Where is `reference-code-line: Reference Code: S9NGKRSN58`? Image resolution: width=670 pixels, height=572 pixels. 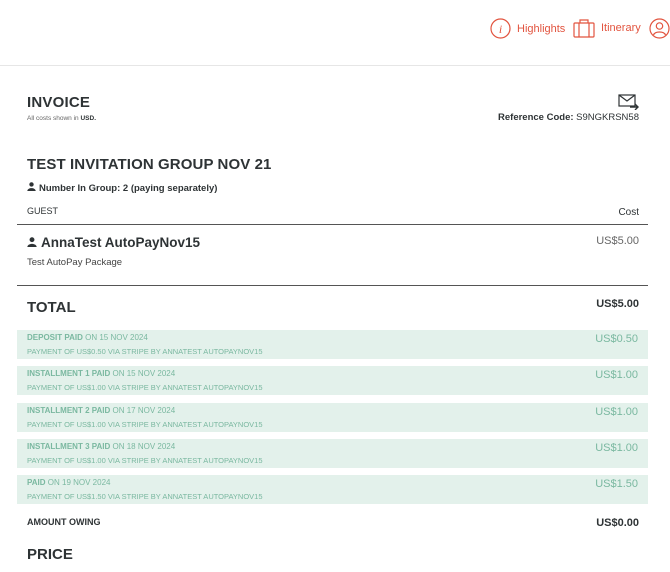 reference-code-line: Reference Code: S9NGKRSN58 is located at coordinates (568, 117).